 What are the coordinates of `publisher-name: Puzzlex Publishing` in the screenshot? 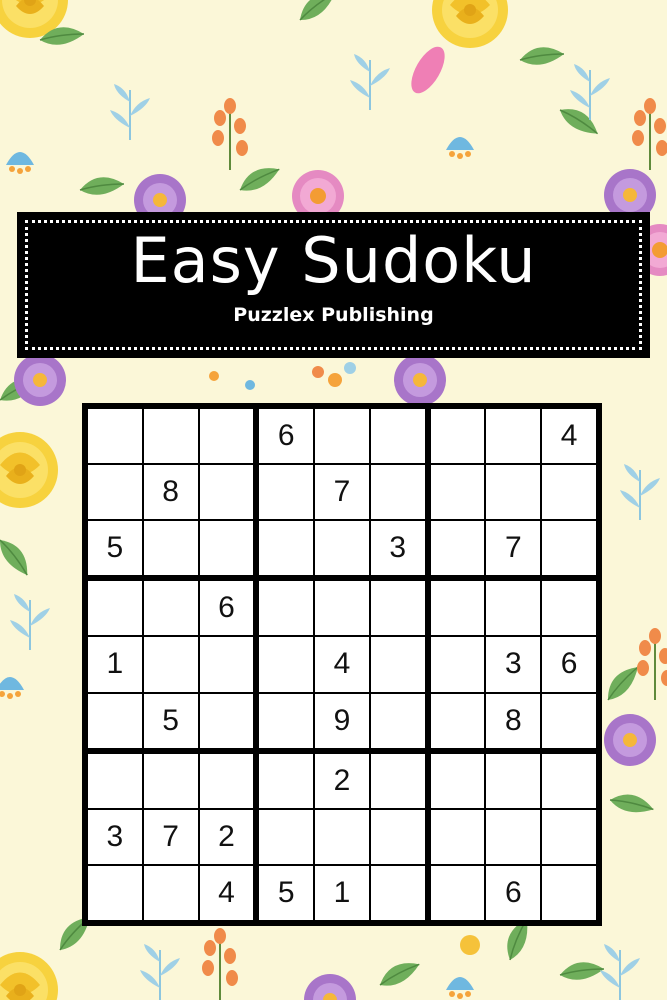 It's located at (333, 315).